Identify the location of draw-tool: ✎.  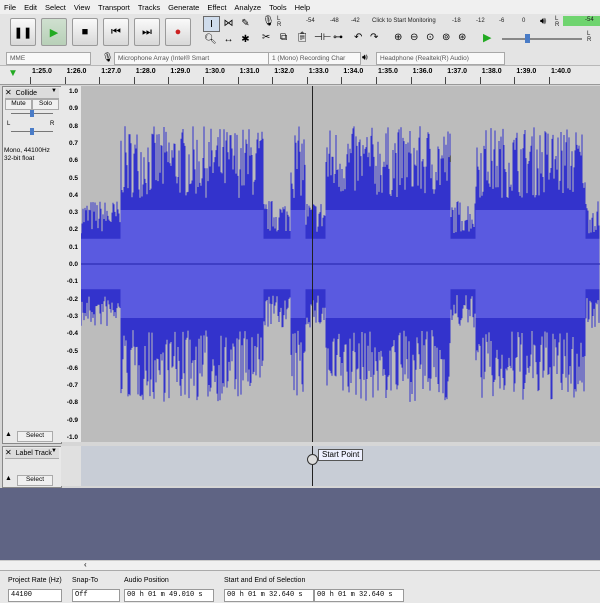
(245, 23).